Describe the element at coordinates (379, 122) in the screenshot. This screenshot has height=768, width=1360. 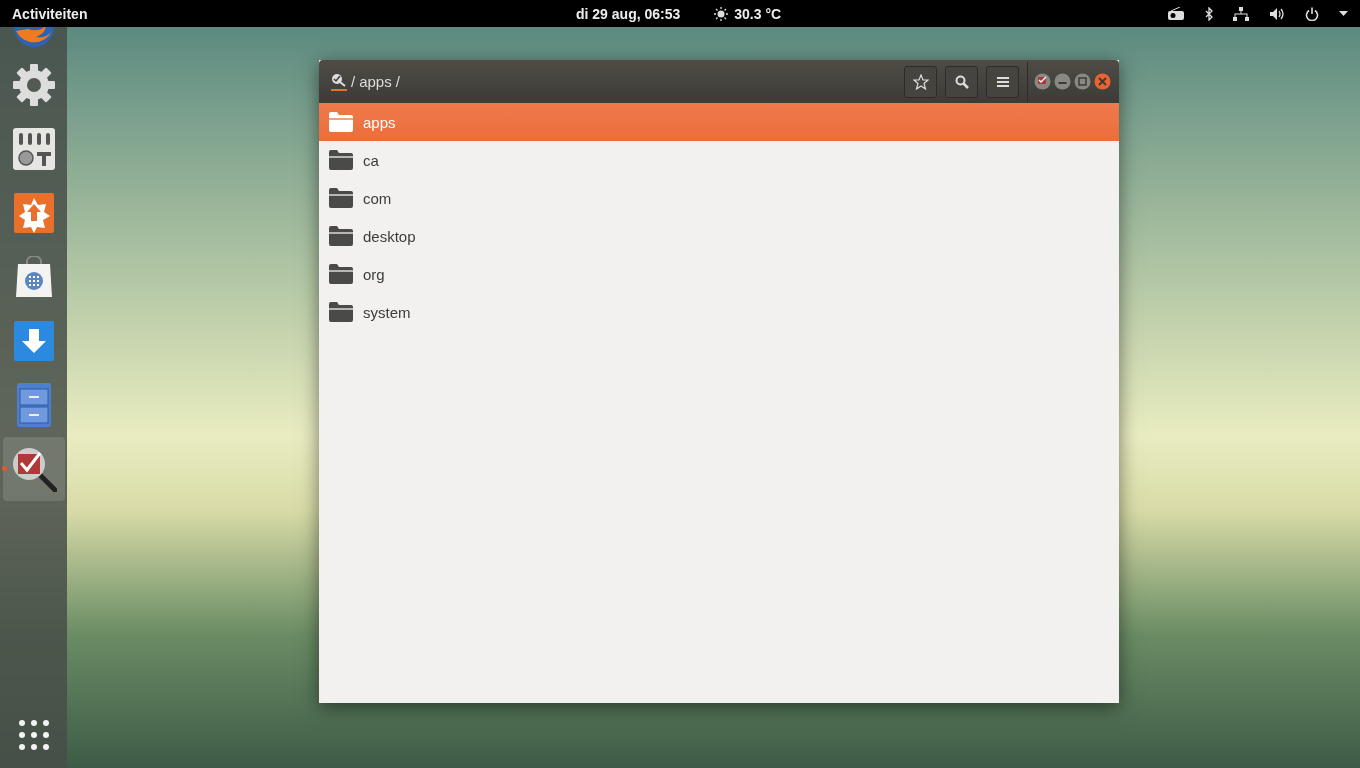
I see `folder-name: apps` at that location.